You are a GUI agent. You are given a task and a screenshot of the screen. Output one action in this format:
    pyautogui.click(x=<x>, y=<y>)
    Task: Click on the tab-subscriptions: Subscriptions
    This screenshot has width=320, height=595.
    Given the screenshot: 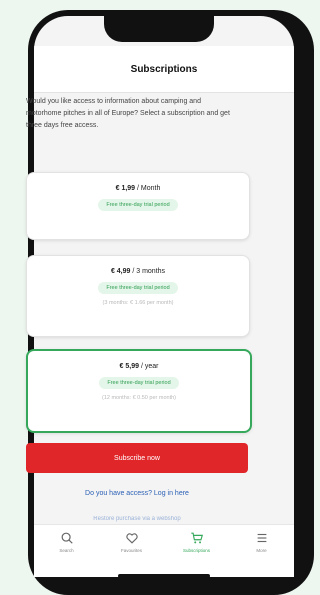 What is the action you would take?
    pyautogui.click(x=197, y=554)
    